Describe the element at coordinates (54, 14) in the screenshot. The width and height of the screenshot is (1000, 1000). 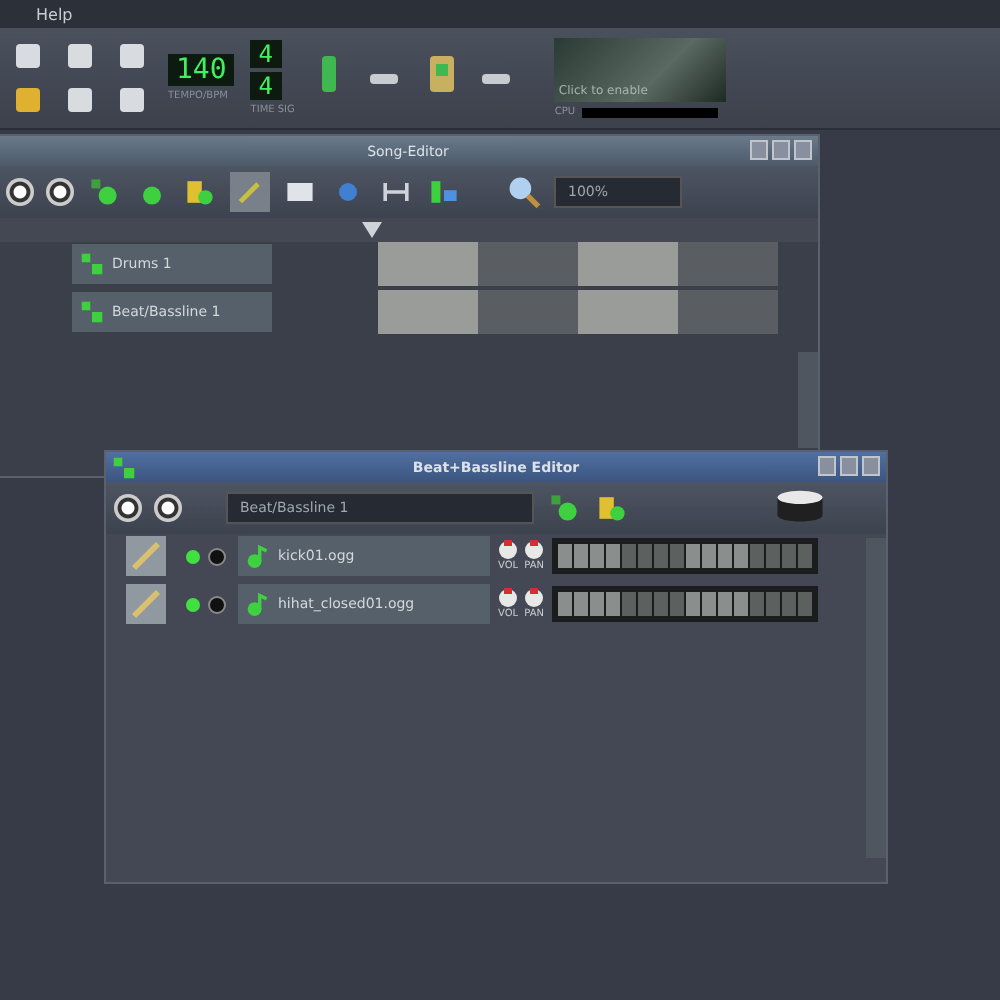
I see `menu-item: Help` at that location.